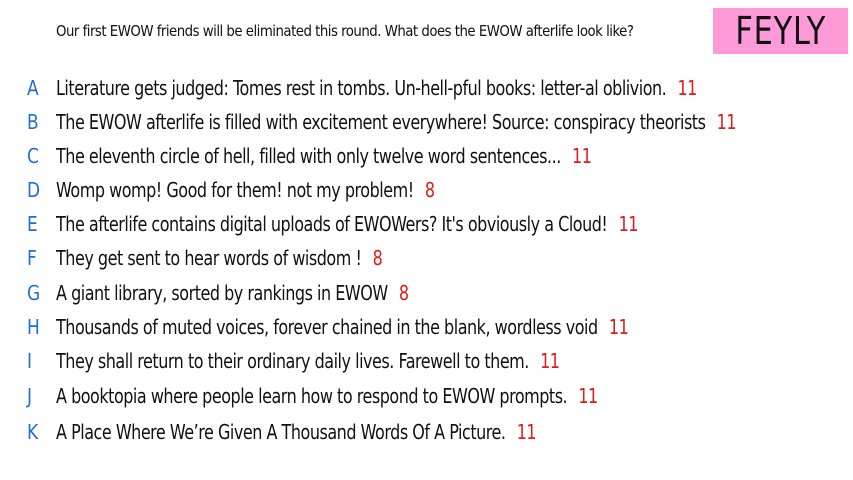 This screenshot has height=480, width=853. What do you see at coordinates (32, 224) in the screenshot?
I see `response-letter: E` at bounding box center [32, 224].